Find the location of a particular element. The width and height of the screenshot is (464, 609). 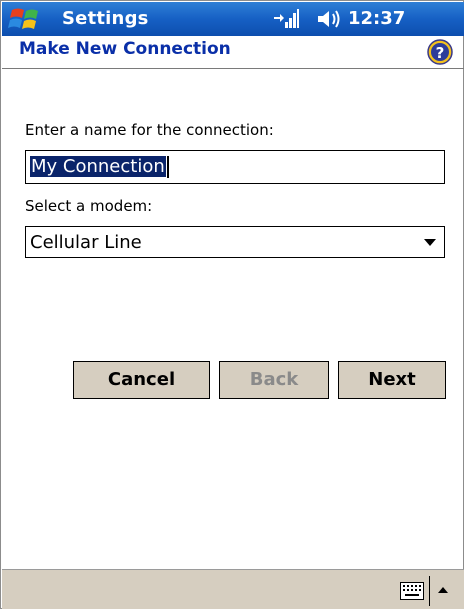

header-divider is located at coordinates (233, 68).